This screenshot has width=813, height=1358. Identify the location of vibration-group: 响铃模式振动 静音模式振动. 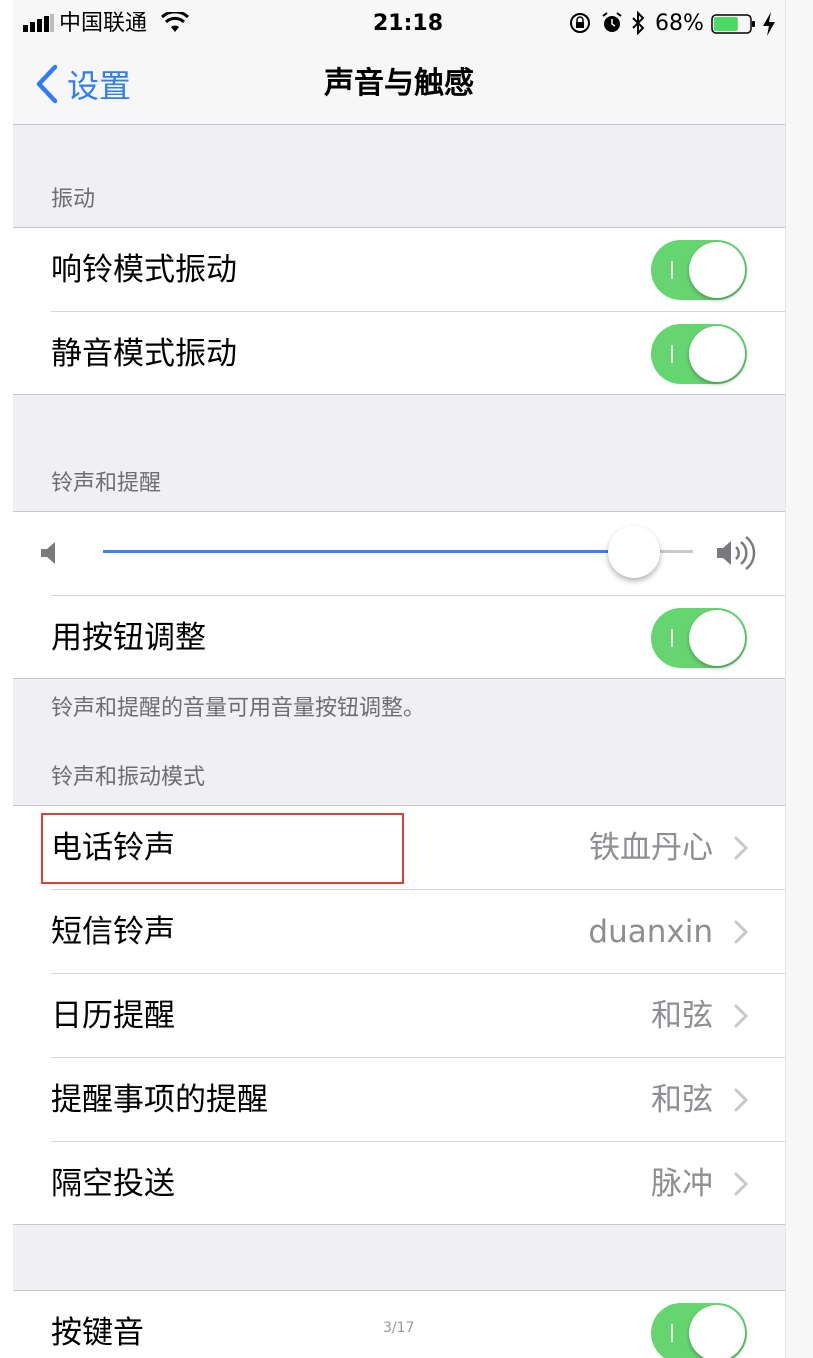
(399, 311).